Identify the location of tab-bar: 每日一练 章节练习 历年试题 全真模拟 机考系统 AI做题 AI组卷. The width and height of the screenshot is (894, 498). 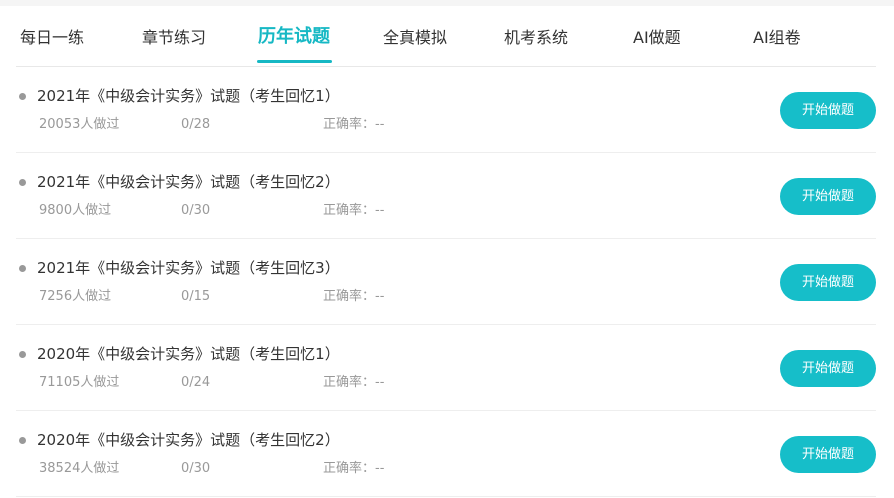
(446, 36).